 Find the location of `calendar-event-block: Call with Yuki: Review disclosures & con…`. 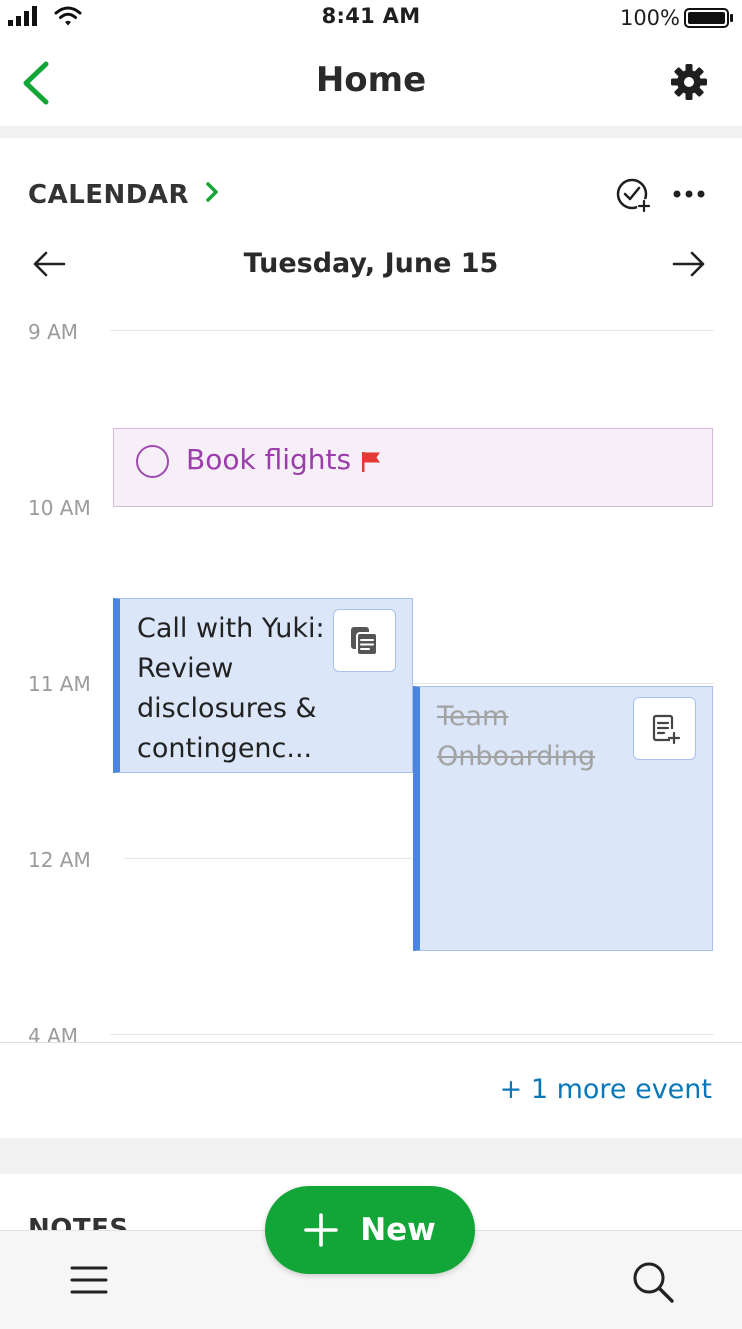

calendar-event-block: Call with Yuki: Review disclosures & con… is located at coordinates (263, 685).